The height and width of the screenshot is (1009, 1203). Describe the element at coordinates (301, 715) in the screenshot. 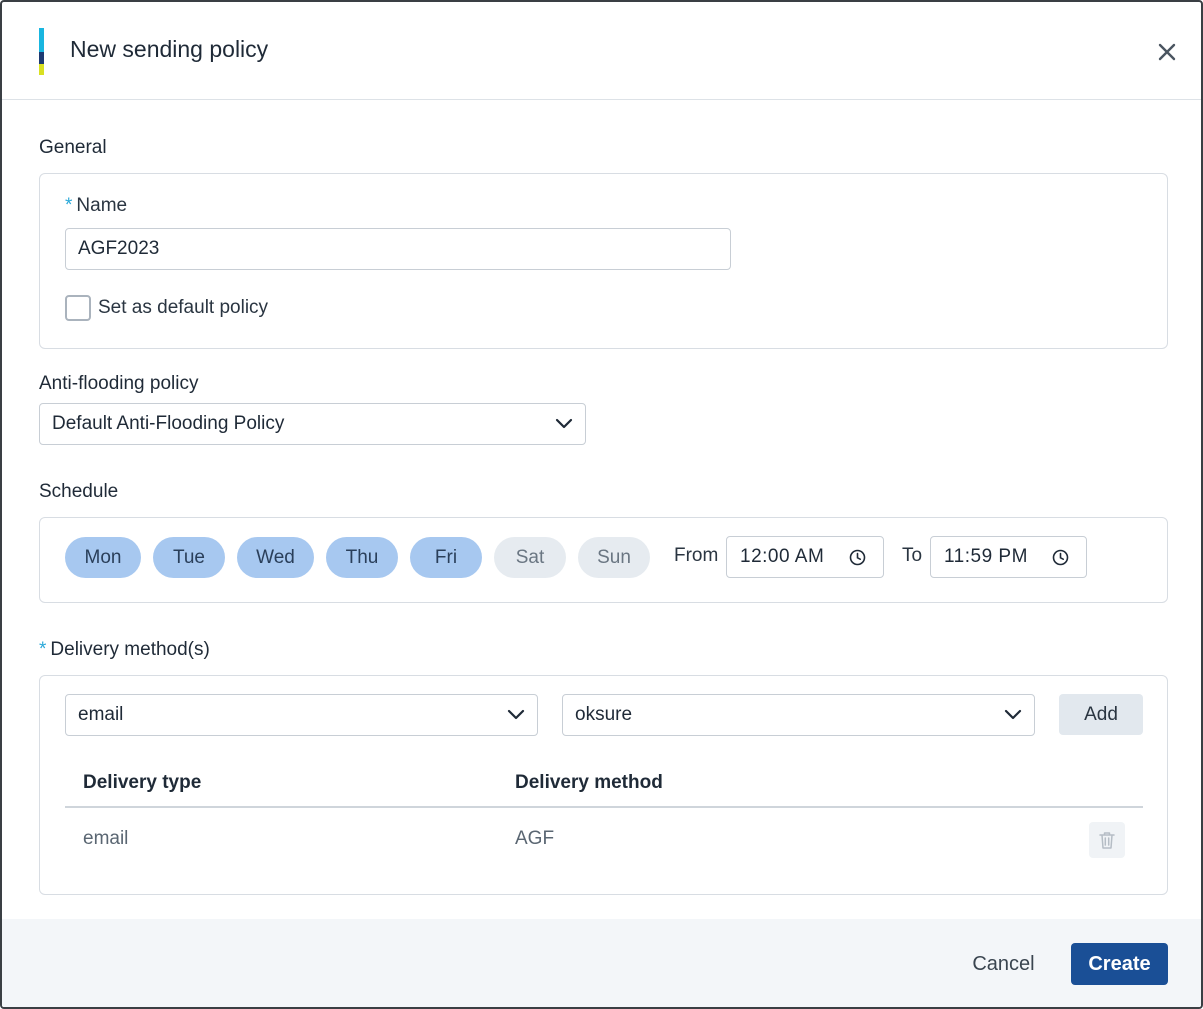

I see `delivery-type-select: email` at that location.